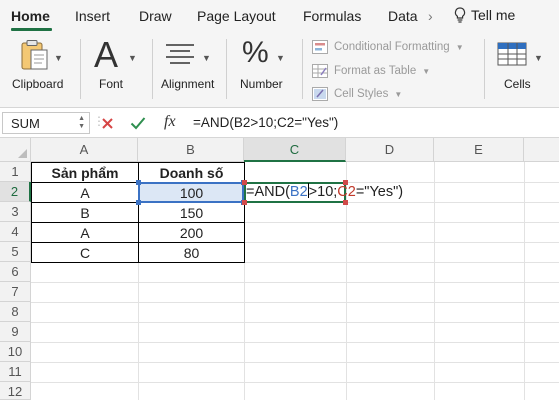 The width and height of the screenshot is (559, 400). Describe the element at coordinates (375, 71) in the screenshot. I see `format-as-table-label: Format as Table` at that location.